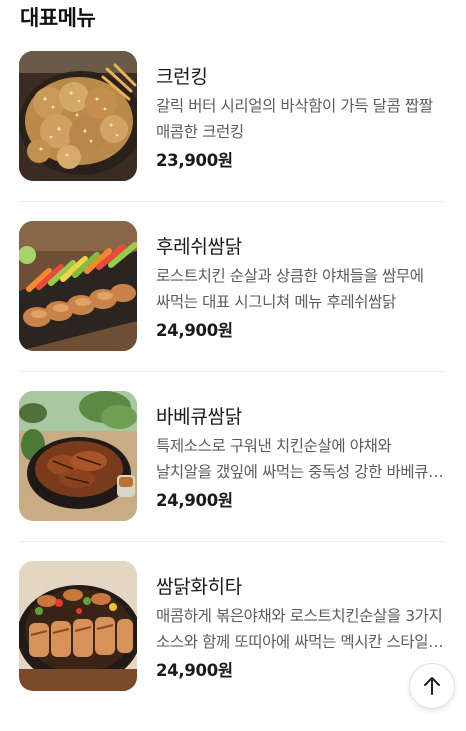 The width and height of the screenshot is (466, 731). I want to click on arrow-up-icon, so click(432, 686).